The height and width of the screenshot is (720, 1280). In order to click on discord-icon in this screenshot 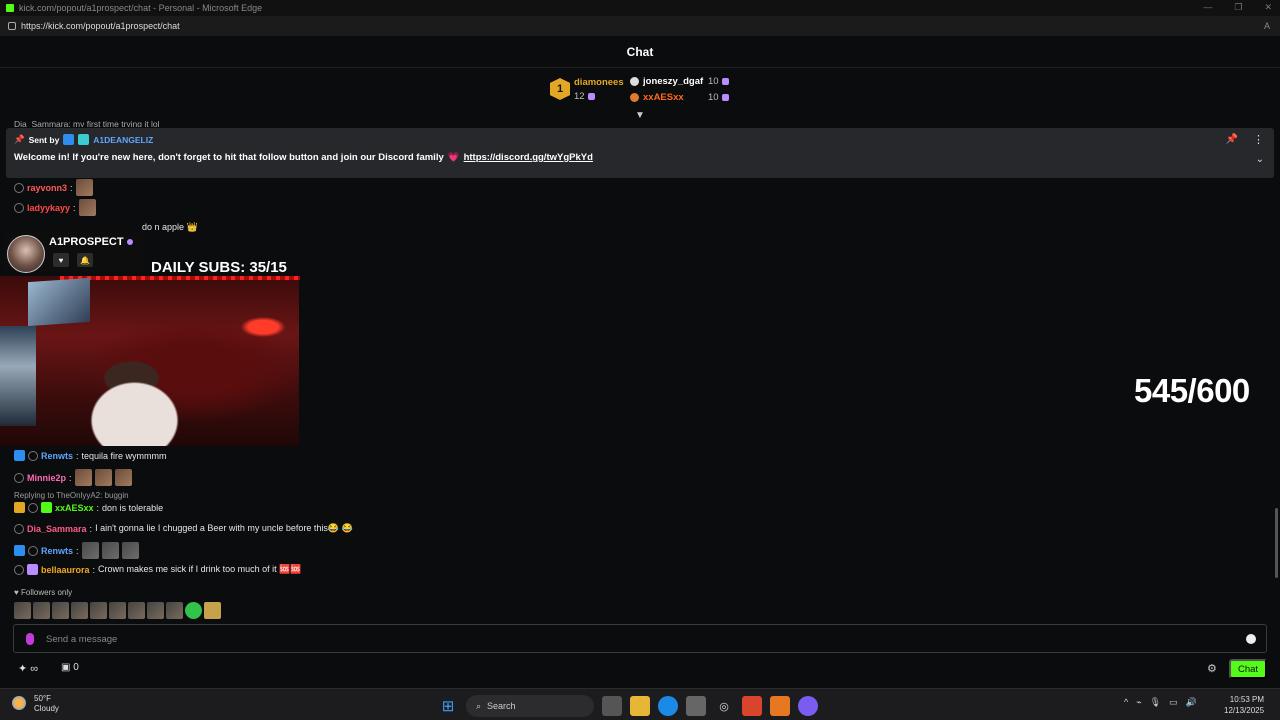, I will do `click(808, 706)`.